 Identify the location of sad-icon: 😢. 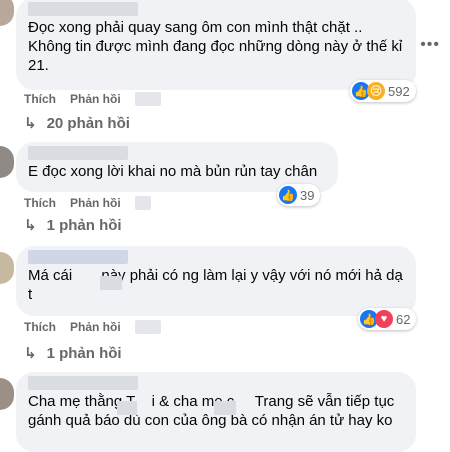
(376, 91).